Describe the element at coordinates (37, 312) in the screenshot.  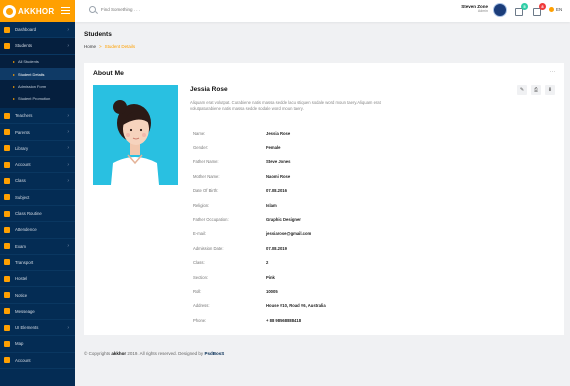
I see `sidebar-item-messeage: Messeage` at that location.